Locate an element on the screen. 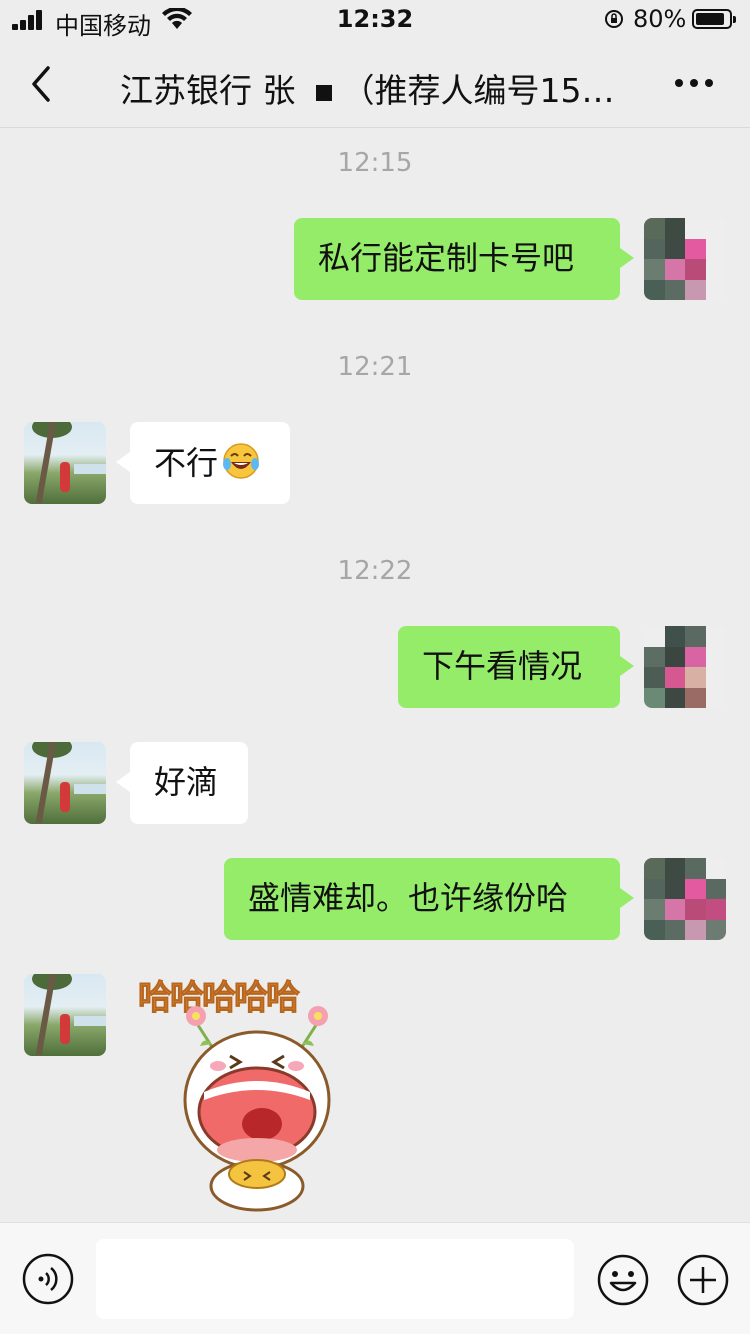  battery-icon is located at coordinates (714, 19).